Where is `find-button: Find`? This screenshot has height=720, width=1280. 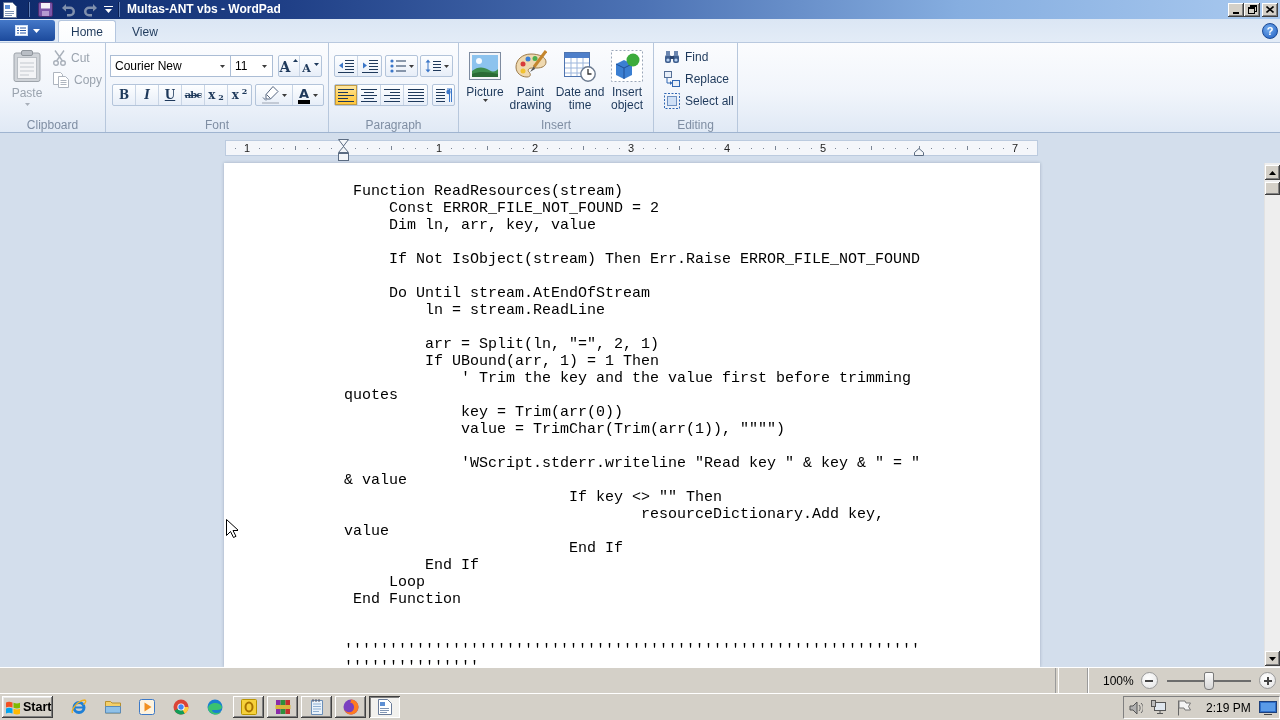
find-button: Find is located at coordinates (686, 57).